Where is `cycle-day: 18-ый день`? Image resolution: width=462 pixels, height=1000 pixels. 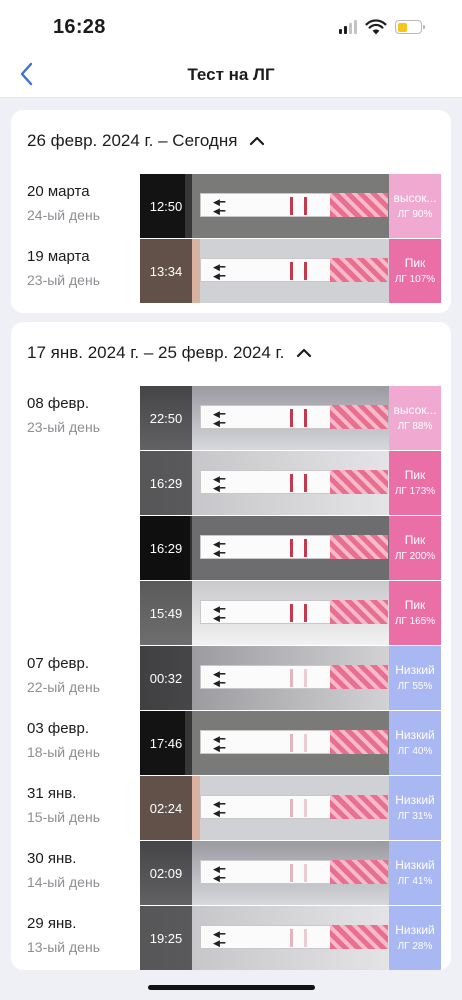
cycle-day: 18-ый день is located at coordinates (63, 752).